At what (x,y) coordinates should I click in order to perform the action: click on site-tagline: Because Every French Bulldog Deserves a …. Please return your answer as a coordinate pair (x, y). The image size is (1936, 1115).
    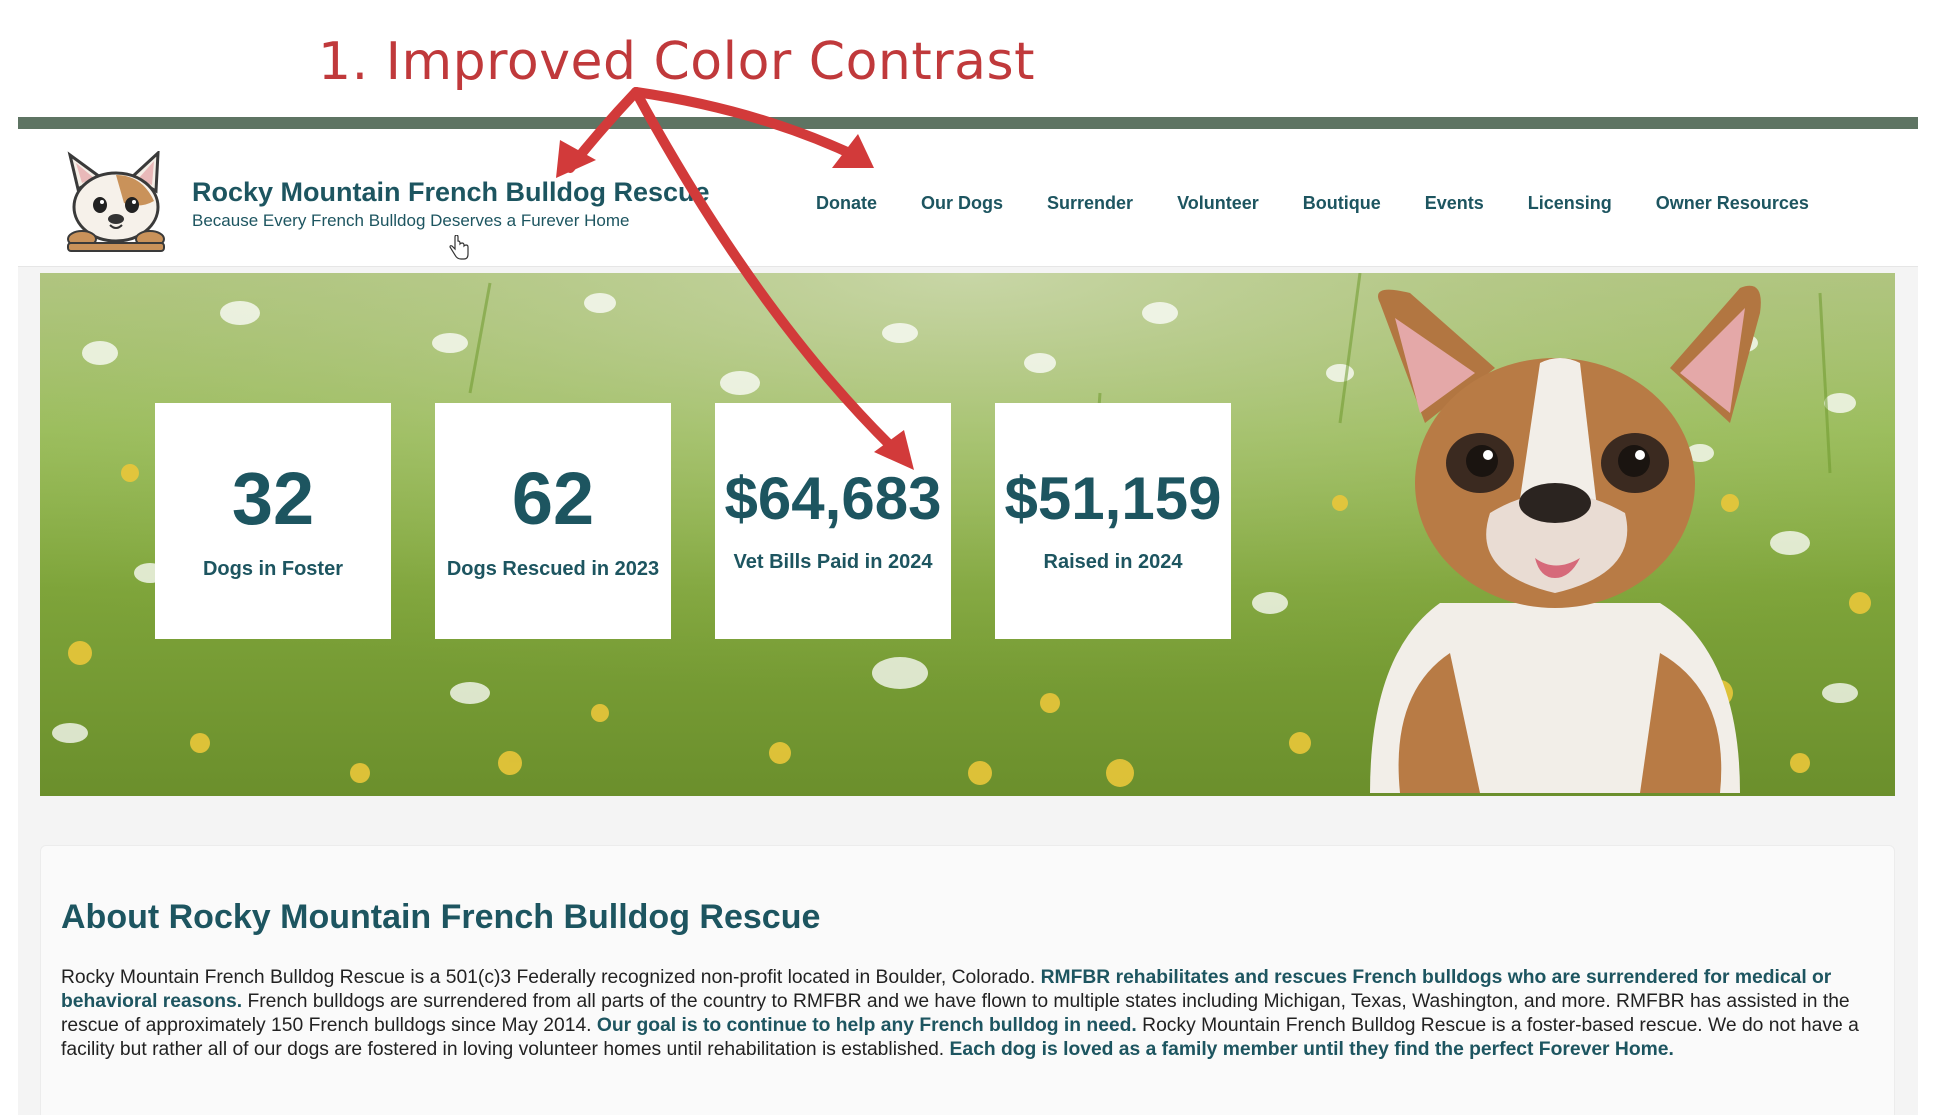
    Looking at the image, I should click on (411, 220).